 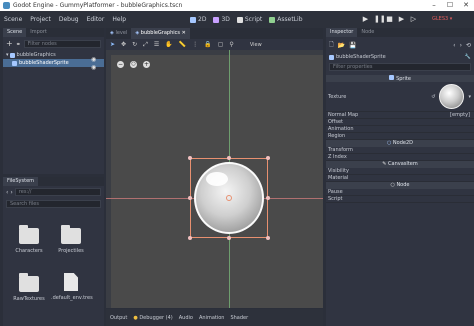 What do you see at coordinates (400, 115) in the screenshot?
I see `prop-normal-map: Normal Map [empty]` at bounding box center [400, 115].